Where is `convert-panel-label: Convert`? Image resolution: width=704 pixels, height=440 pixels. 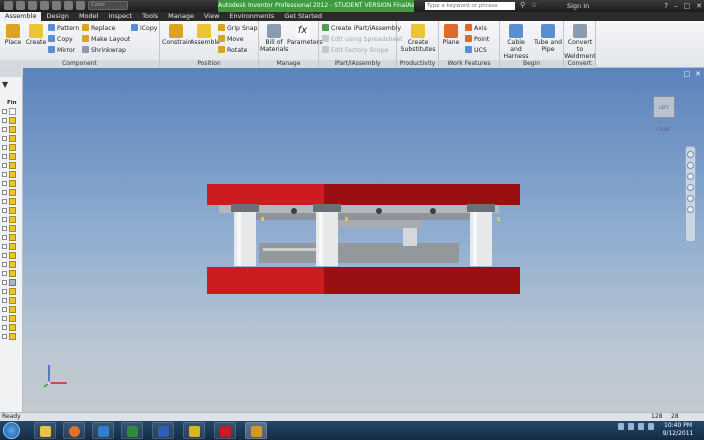 convert-panel-label: Convert is located at coordinates (579, 64).